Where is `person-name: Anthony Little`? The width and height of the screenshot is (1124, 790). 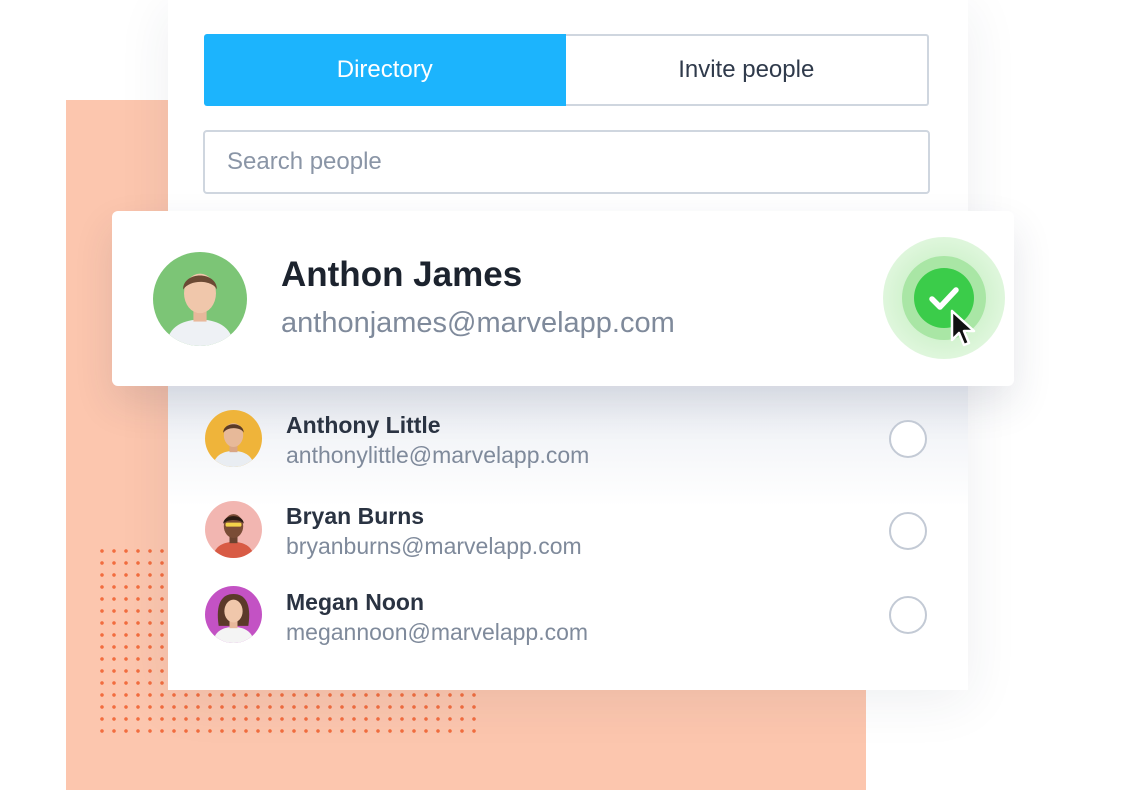
person-name: Anthony Little is located at coordinates (363, 425).